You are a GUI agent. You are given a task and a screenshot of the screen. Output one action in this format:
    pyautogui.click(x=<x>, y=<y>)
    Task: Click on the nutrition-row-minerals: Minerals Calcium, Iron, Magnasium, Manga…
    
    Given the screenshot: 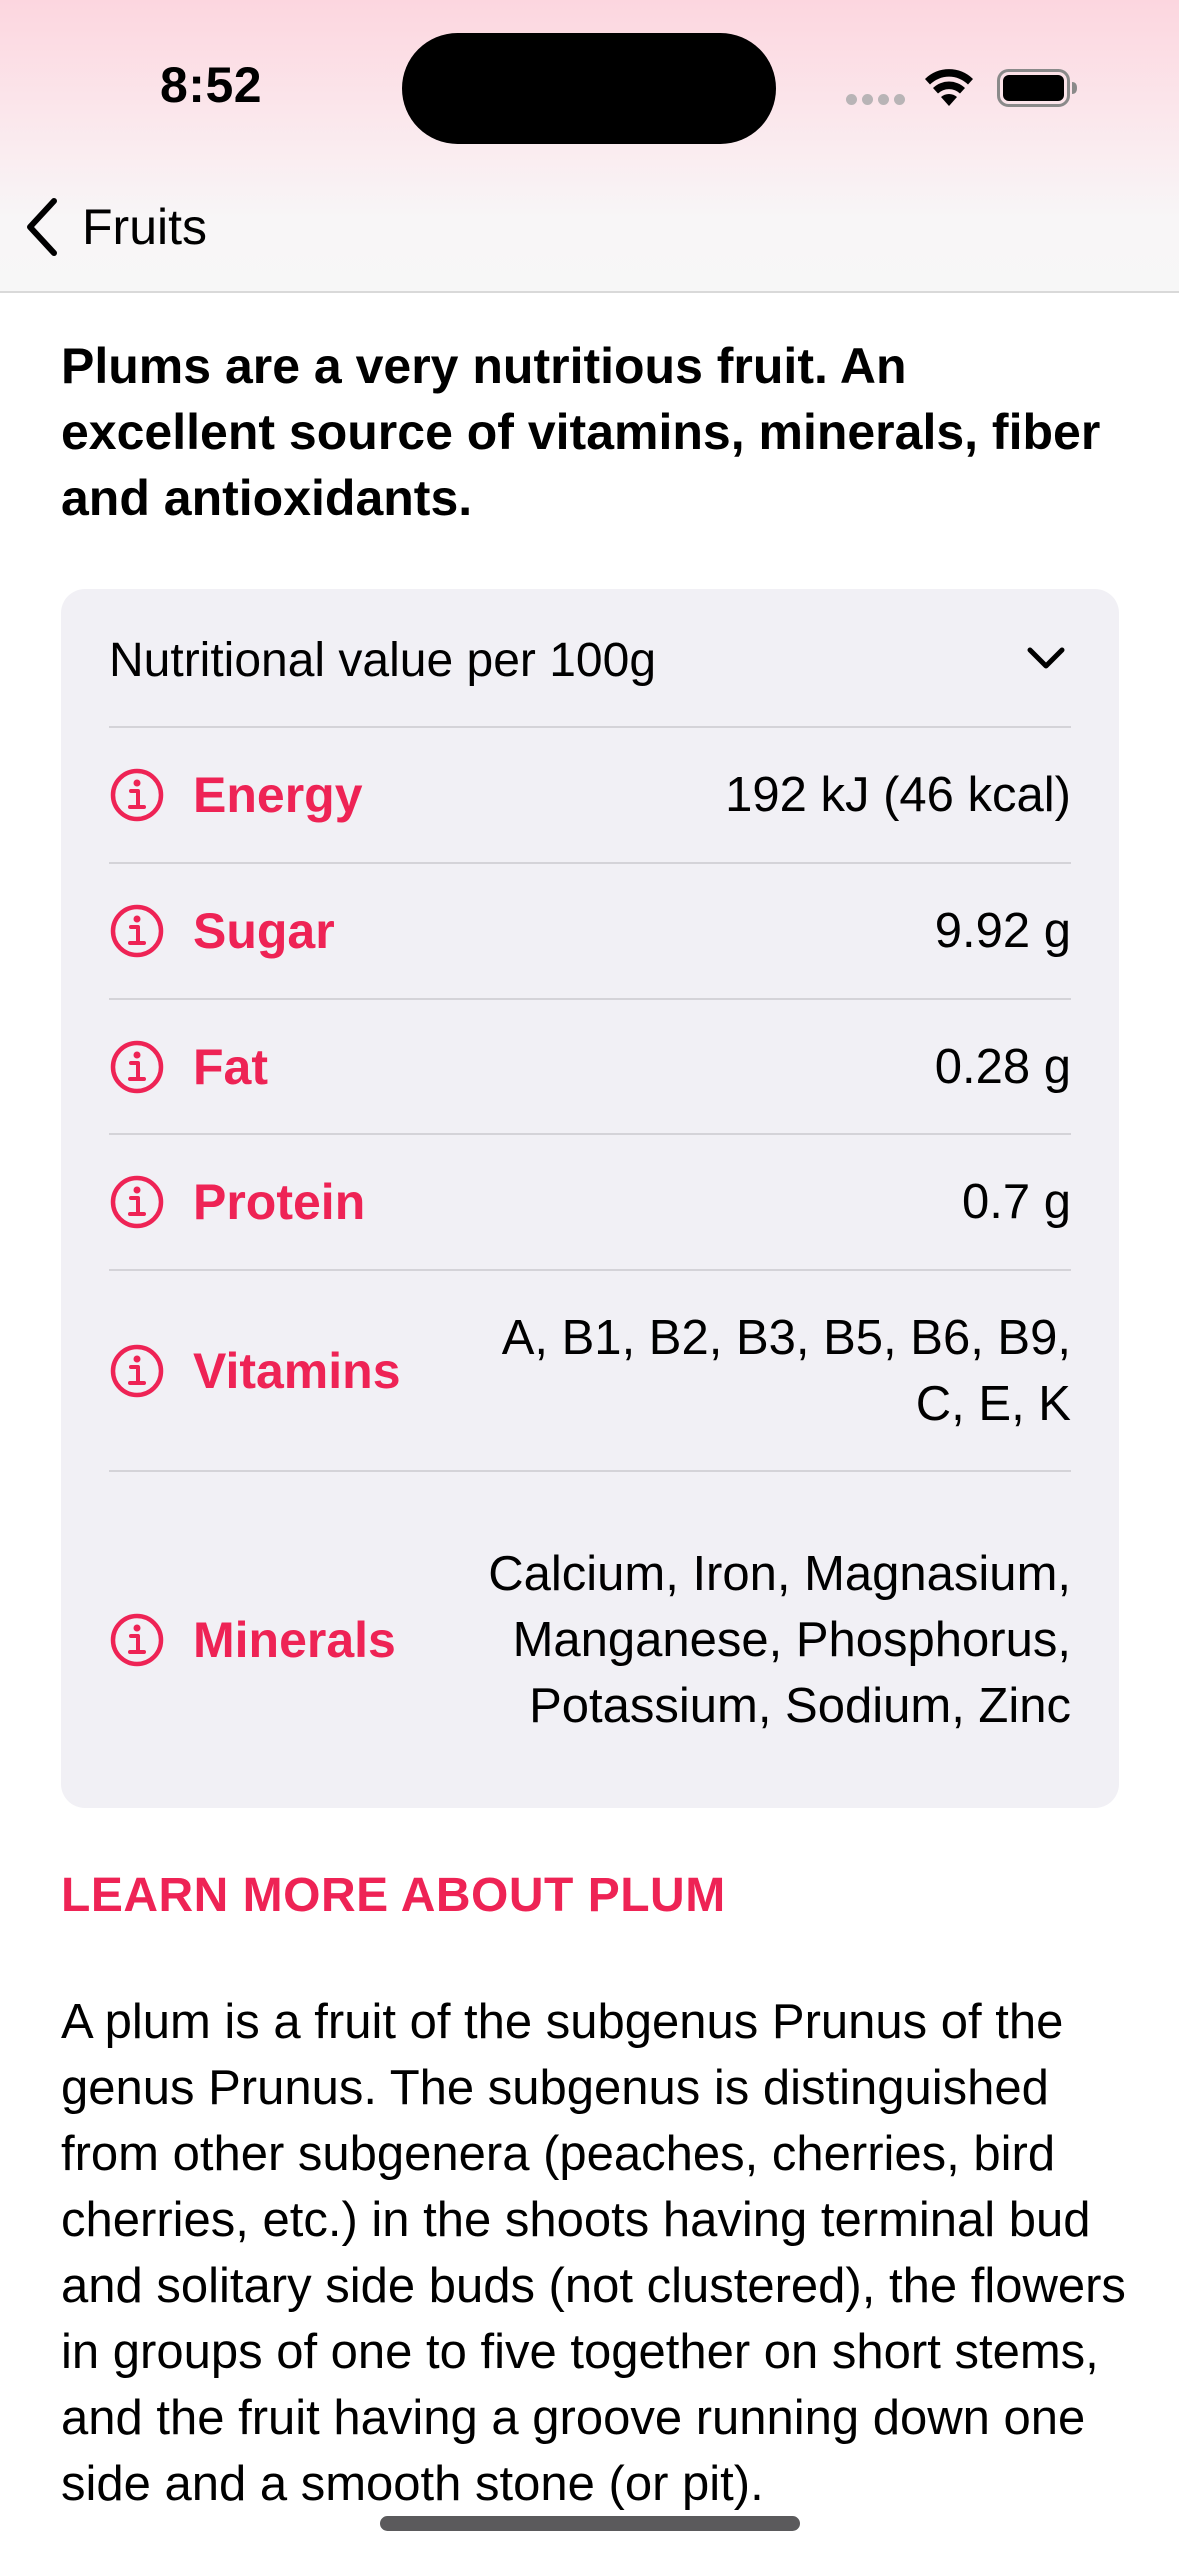 What is the action you would take?
    pyautogui.click(x=590, y=1640)
    